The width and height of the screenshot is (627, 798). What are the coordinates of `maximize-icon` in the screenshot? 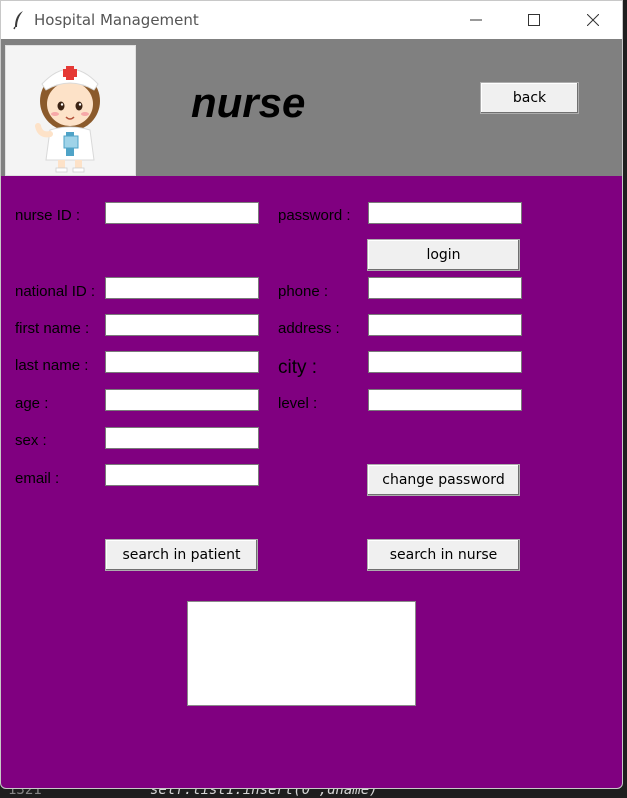 It's located at (534, 20).